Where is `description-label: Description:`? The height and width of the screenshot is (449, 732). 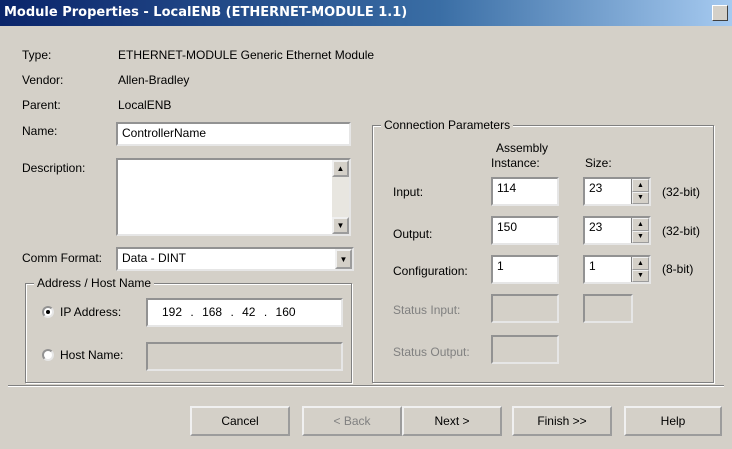 description-label: Description: is located at coordinates (54, 168).